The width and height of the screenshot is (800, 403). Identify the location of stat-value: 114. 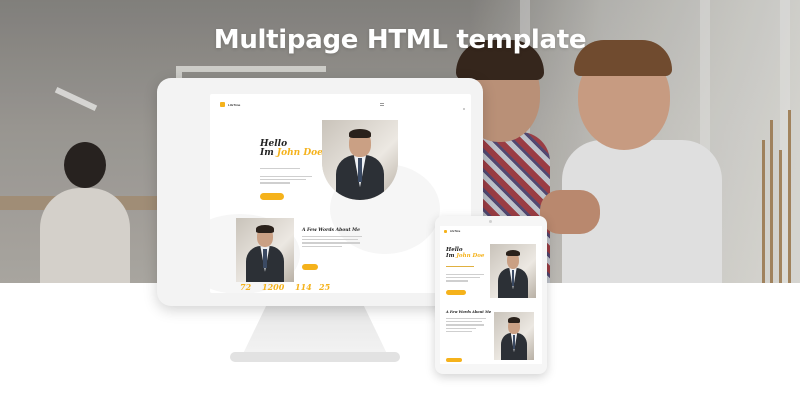
(303, 287).